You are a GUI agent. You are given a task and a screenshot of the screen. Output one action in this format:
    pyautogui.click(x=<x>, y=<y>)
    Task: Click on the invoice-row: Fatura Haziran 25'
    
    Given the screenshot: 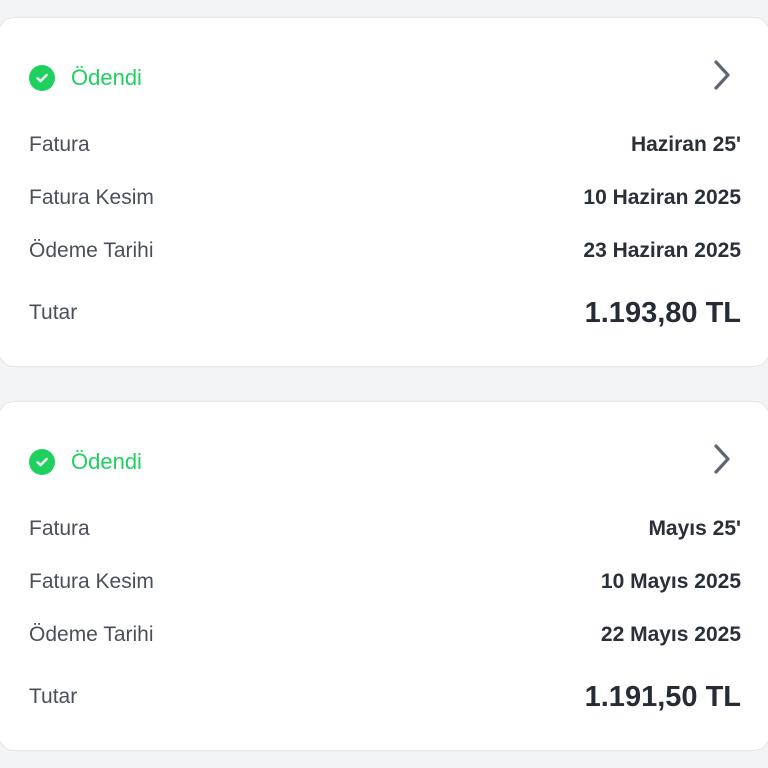 What is the action you would take?
    pyautogui.click(x=385, y=145)
    